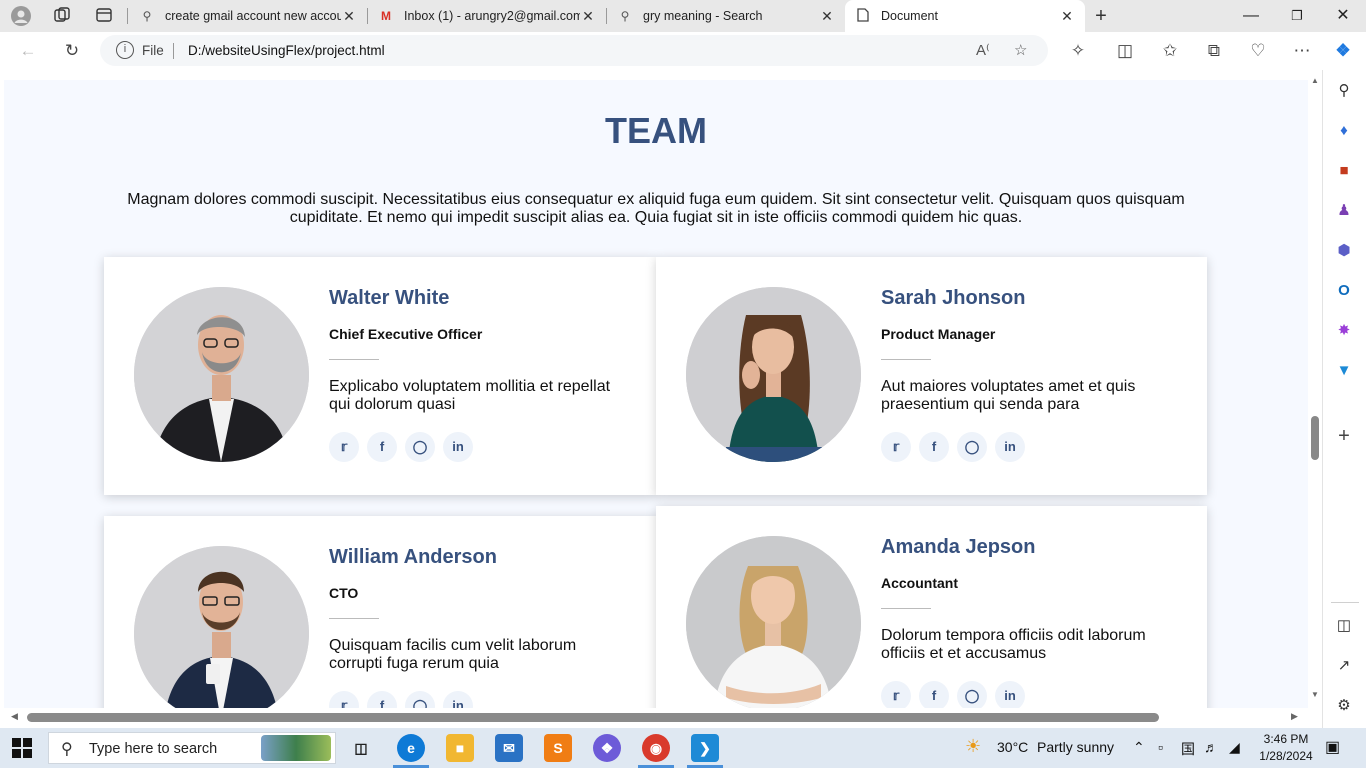 The height and width of the screenshot is (768, 1366). Describe the element at coordinates (1101, 16) in the screenshot. I see `new-tab-icon: +` at that location.